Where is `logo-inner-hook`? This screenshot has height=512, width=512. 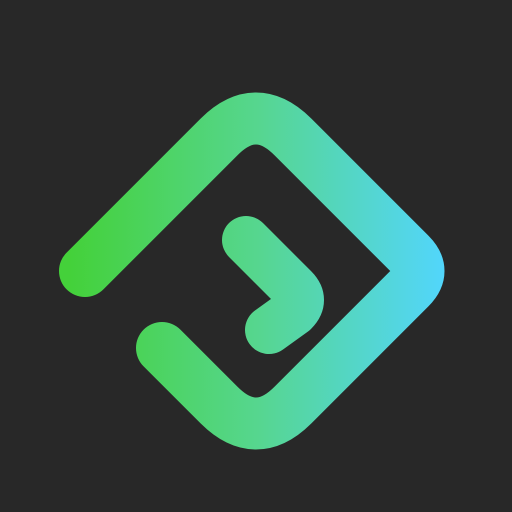
logo-inner-hook is located at coordinates (273, 285).